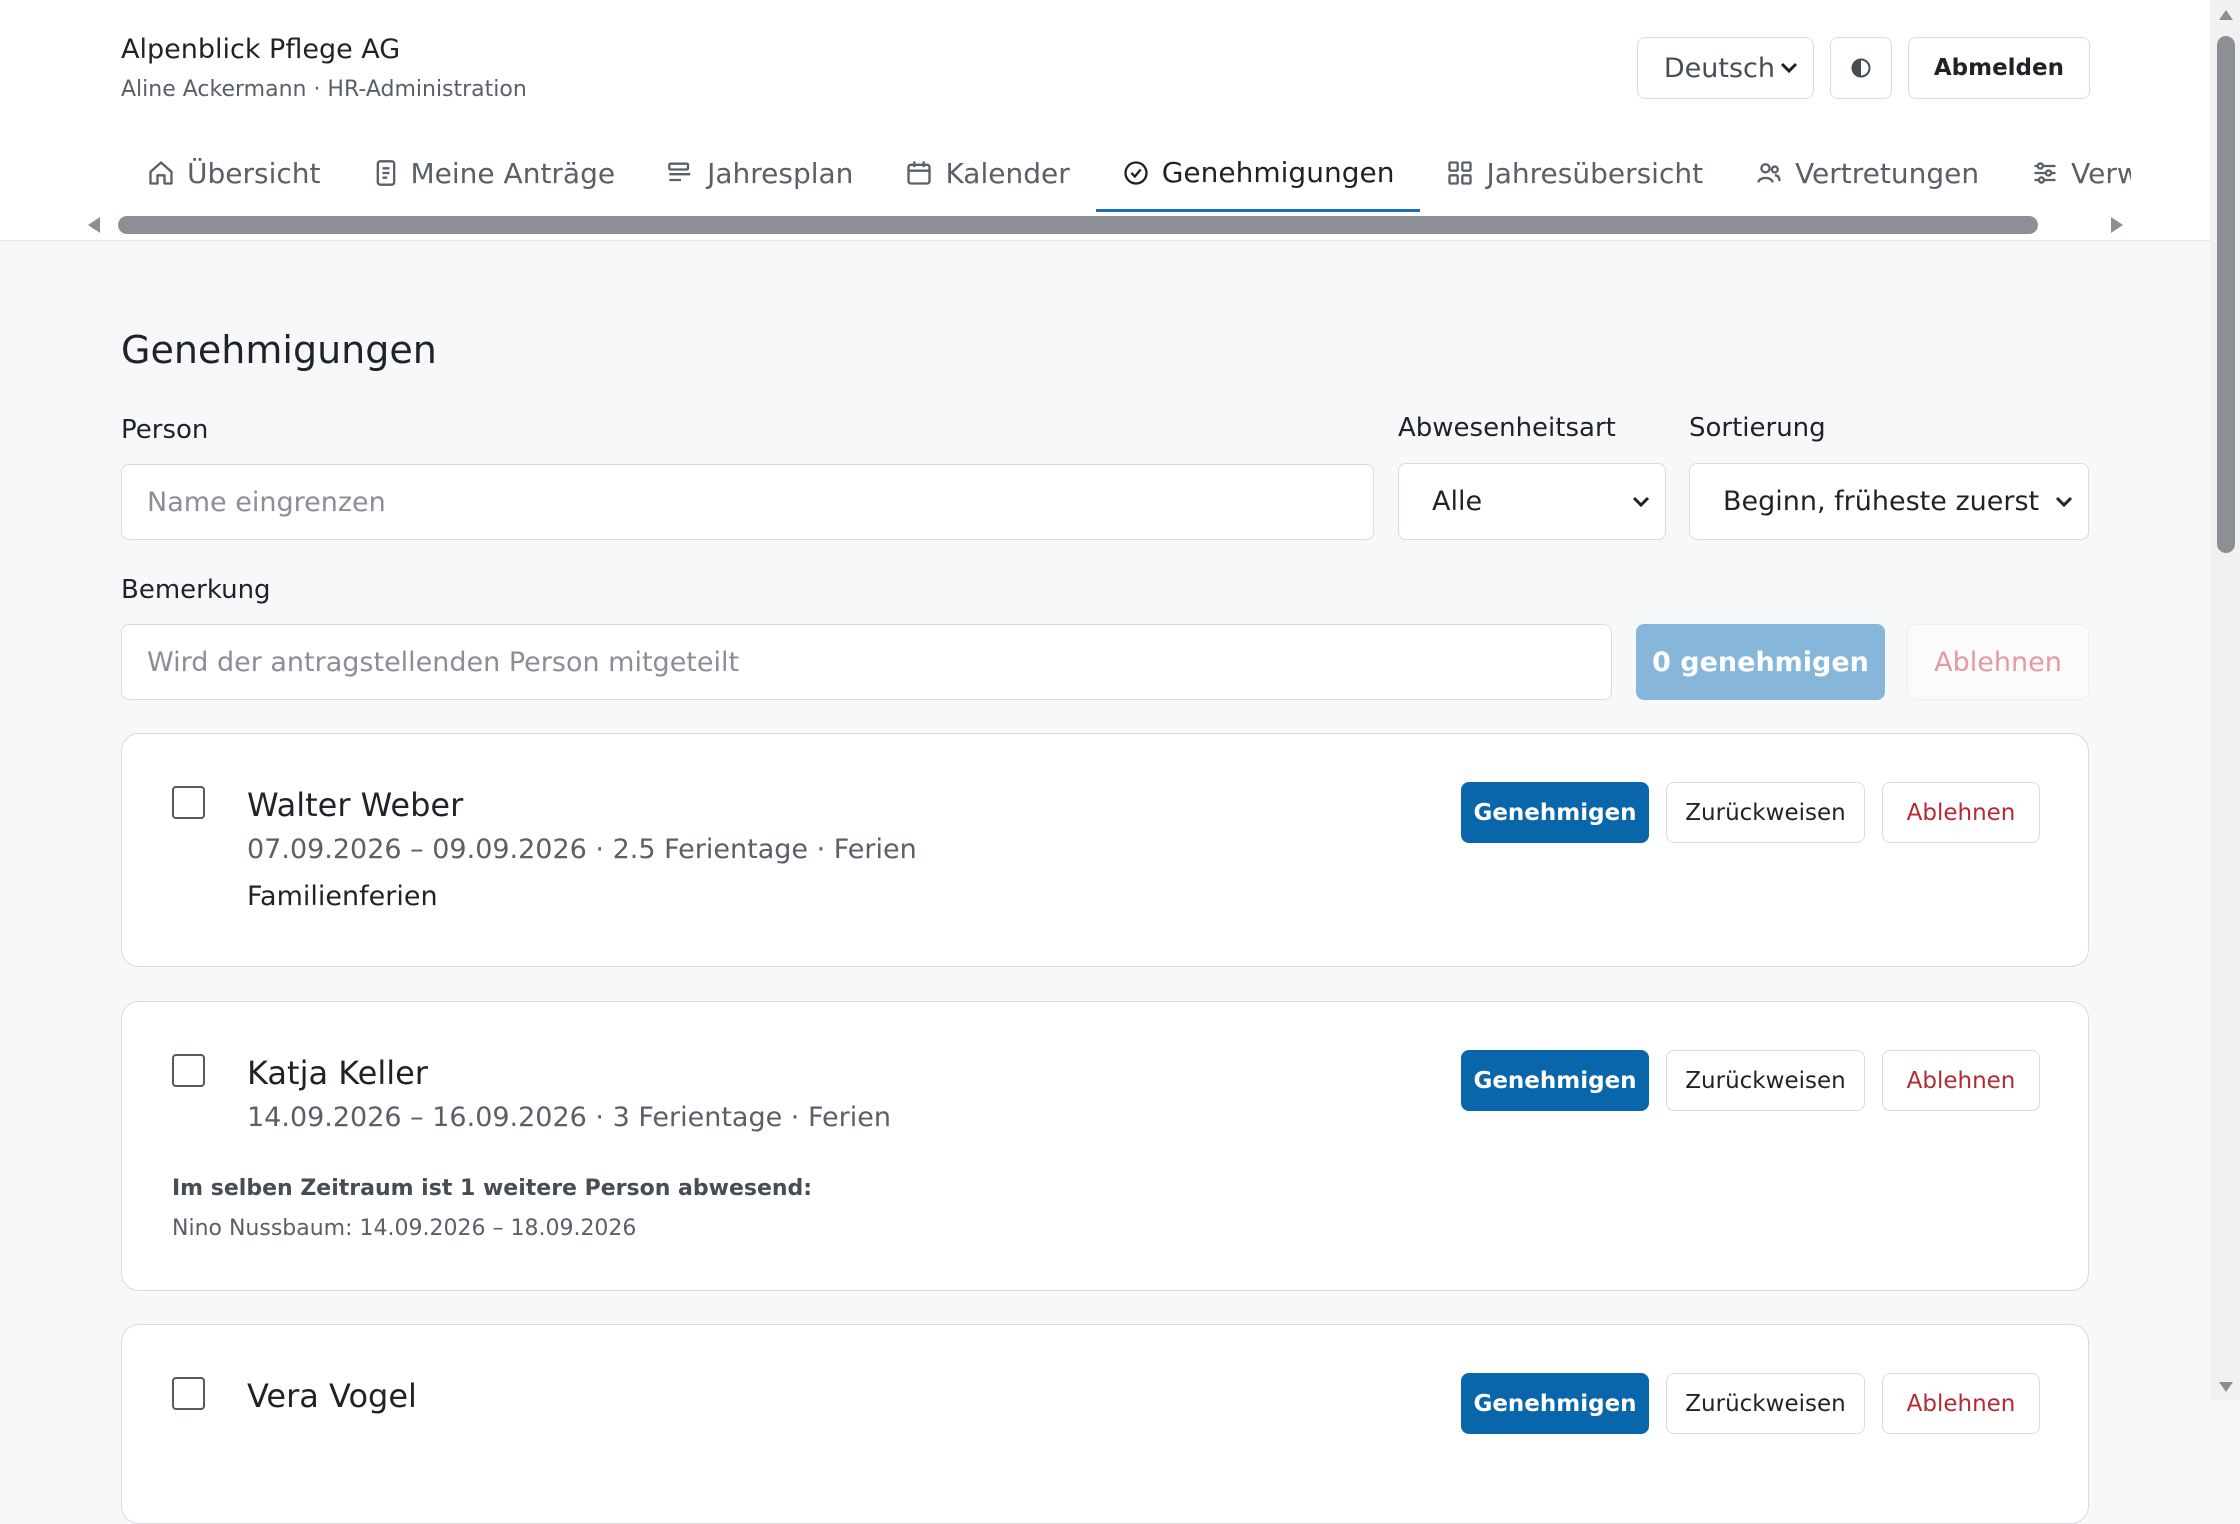 The image size is (2240, 1524). I want to click on absence-type-label: Abwesenheitsart, so click(1507, 428).